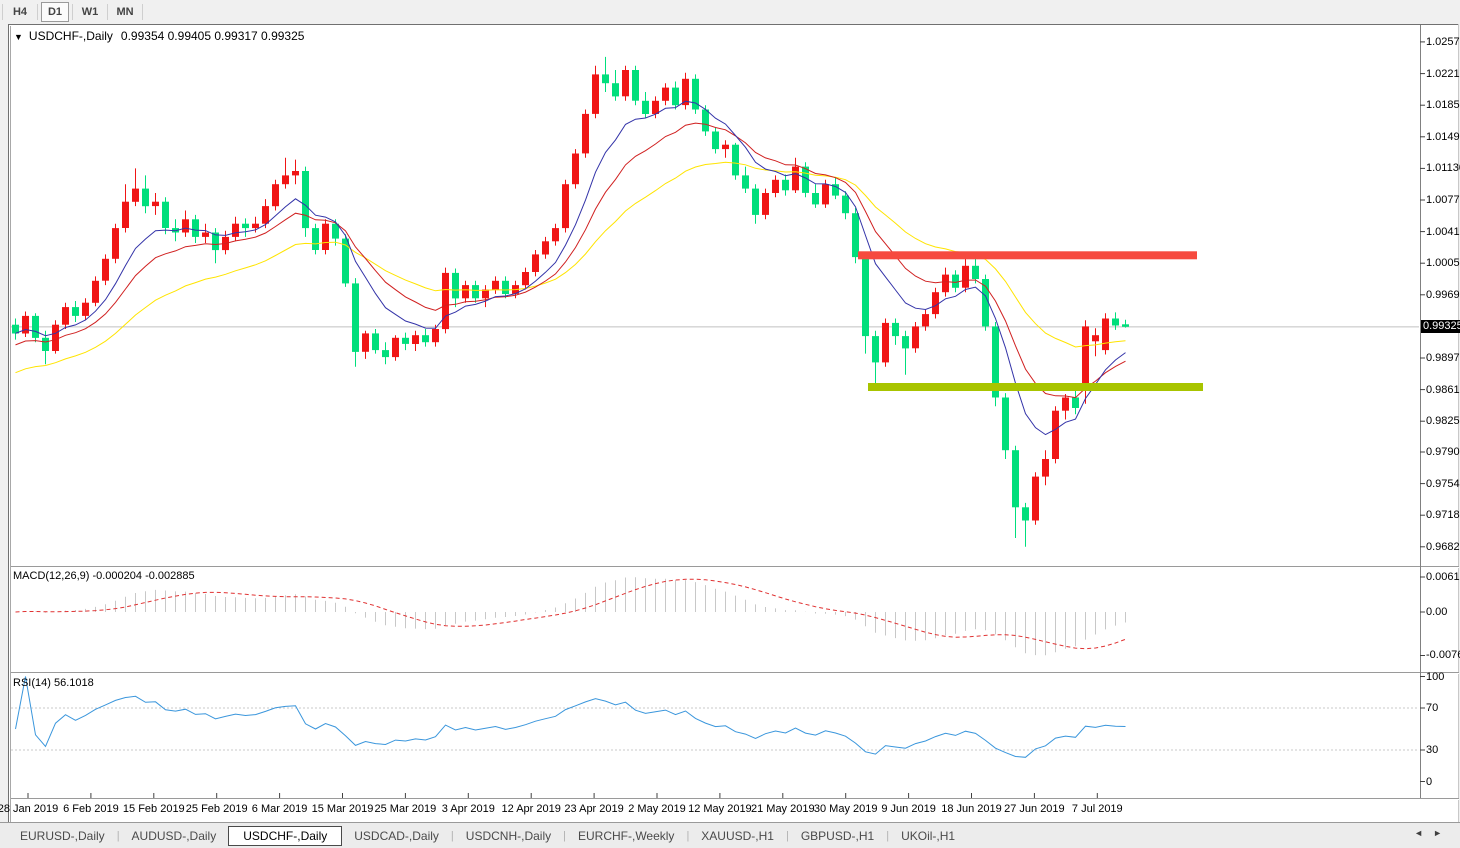  What do you see at coordinates (1443, 73) in the screenshot?
I see `price-axis-tick: 1.02210` at bounding box center [1443, 73].